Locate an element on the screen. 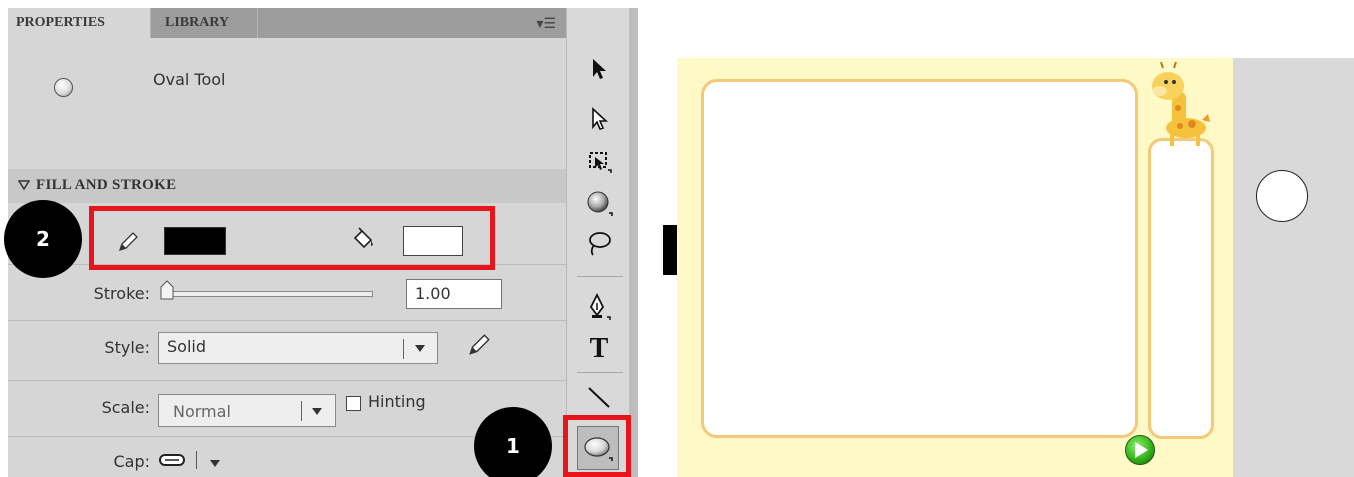 This screenshot has width=1354, height=477. selection-arrow-icon is located at coordinates (599, 69).